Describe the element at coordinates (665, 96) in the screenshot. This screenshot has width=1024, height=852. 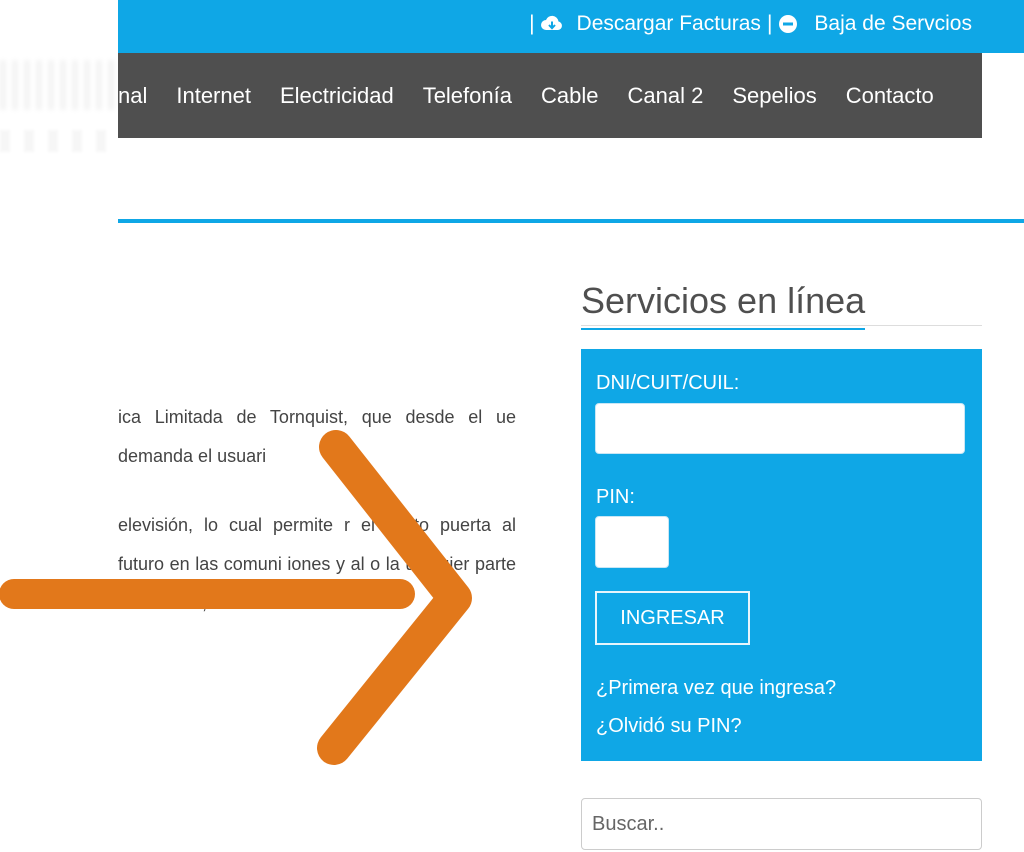
I see `nav-item-canal-2: Canal 2` at that location.